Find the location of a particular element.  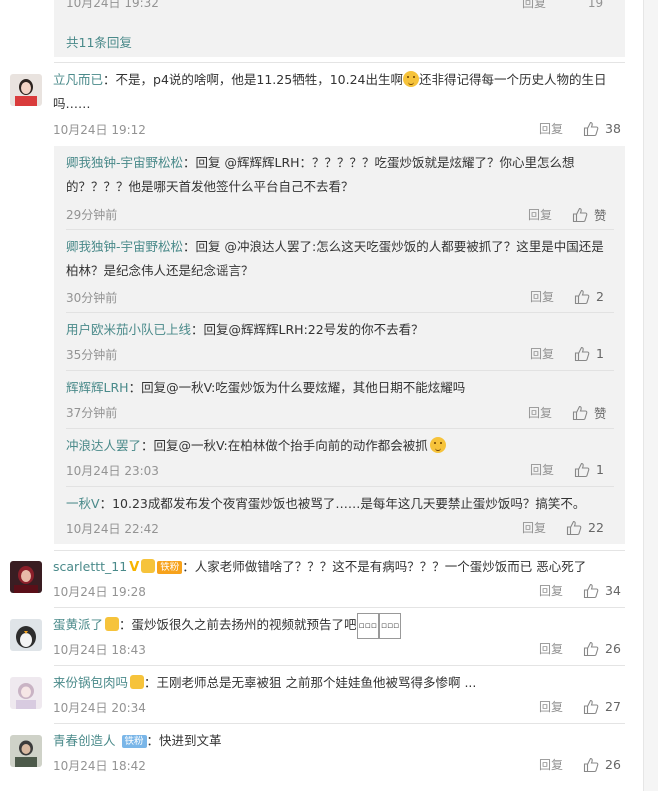

commenter-name: 立凡而已 is located at coordinates (78, 79).